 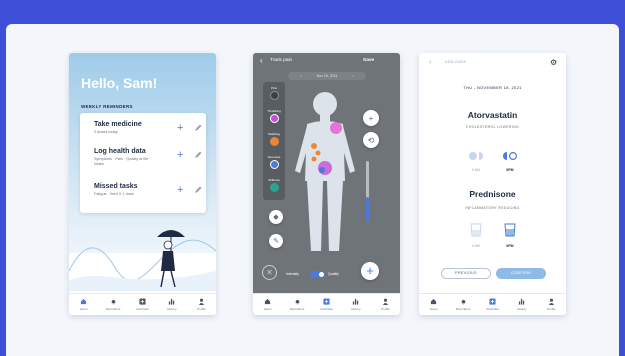 What do you see at coordinates (466, 273) in the screenshot?
I see `previous-button: PREVIOUS` at bounding box center [466, 273].